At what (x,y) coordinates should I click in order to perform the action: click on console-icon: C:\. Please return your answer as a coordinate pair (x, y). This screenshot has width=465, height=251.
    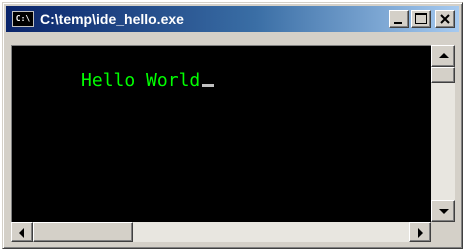
    Looking at the image, I should click on (23, 19).